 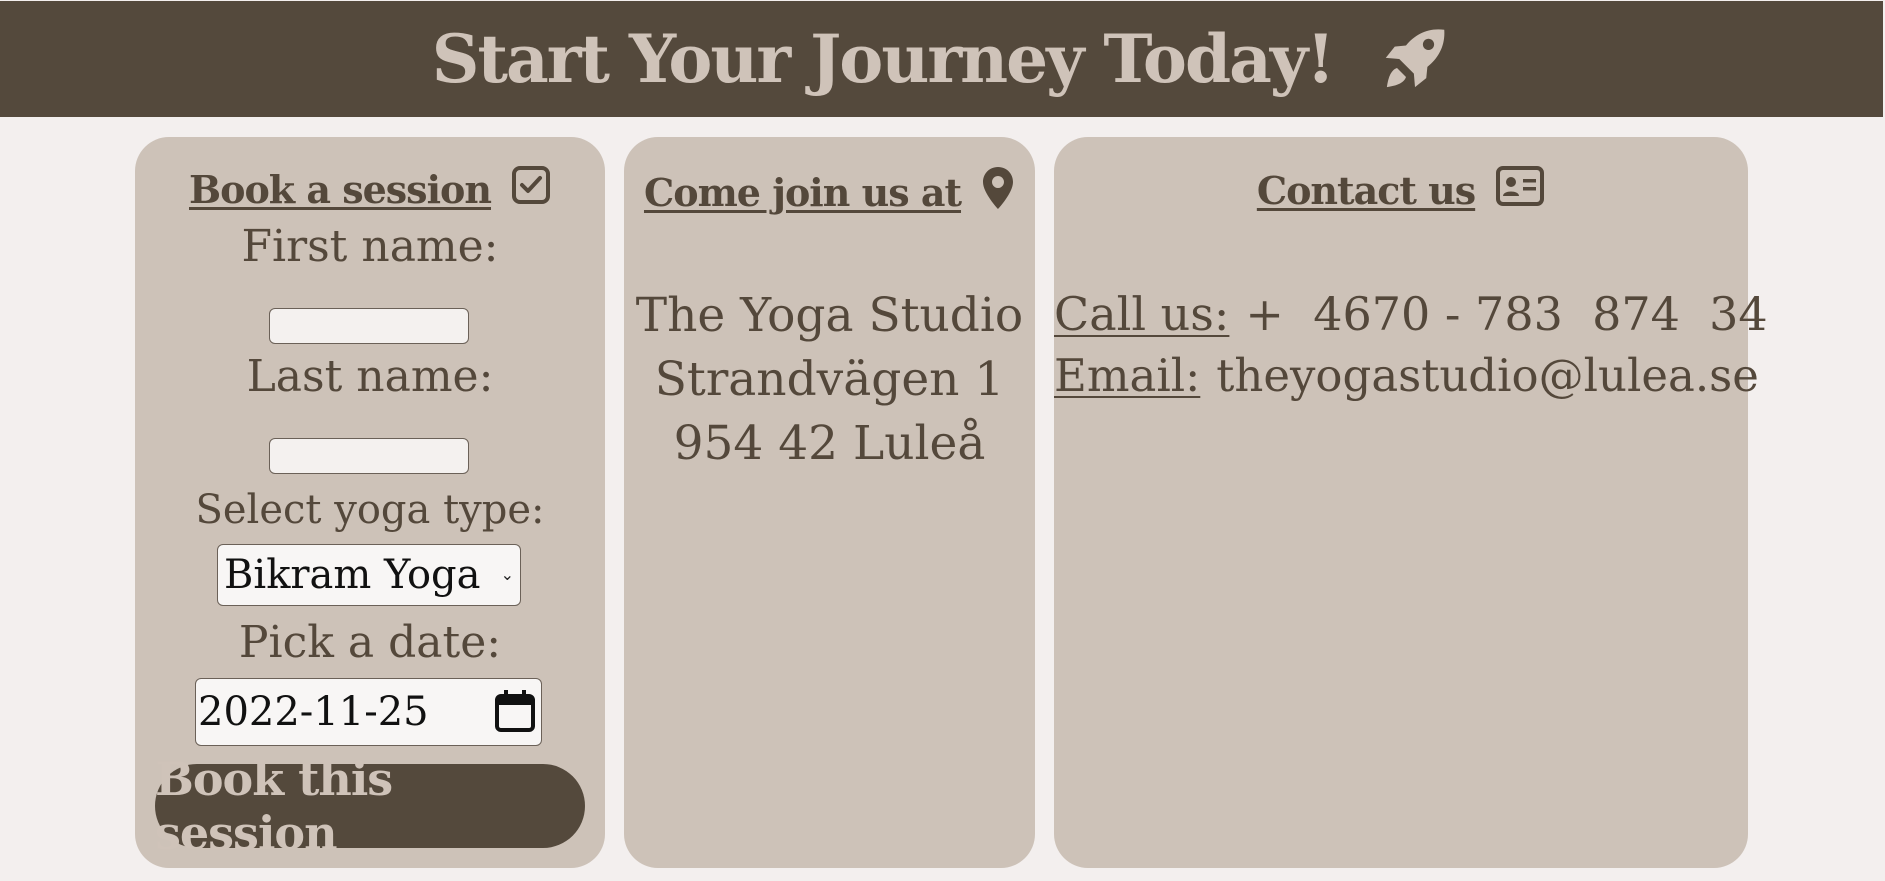 What do you see at coordinates (313, 712) in the screenshot?
I see `date-value: 2022-11-25` at bounding box center [313, 712].